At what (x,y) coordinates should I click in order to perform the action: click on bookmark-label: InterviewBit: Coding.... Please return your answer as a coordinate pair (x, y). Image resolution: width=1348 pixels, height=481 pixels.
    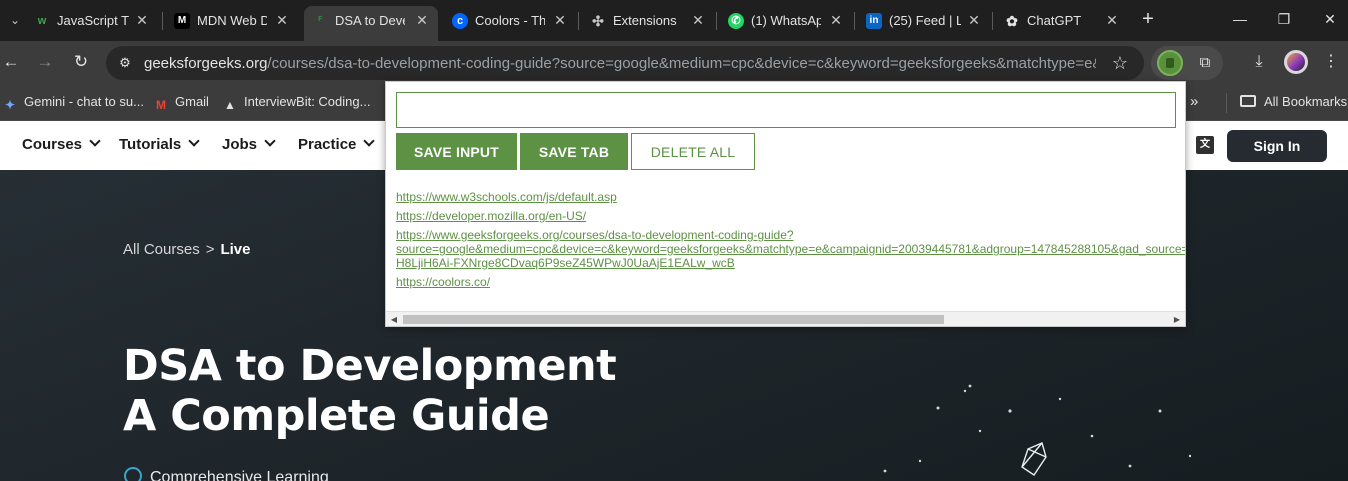
    Looking at the image, I should click on (307, 101).